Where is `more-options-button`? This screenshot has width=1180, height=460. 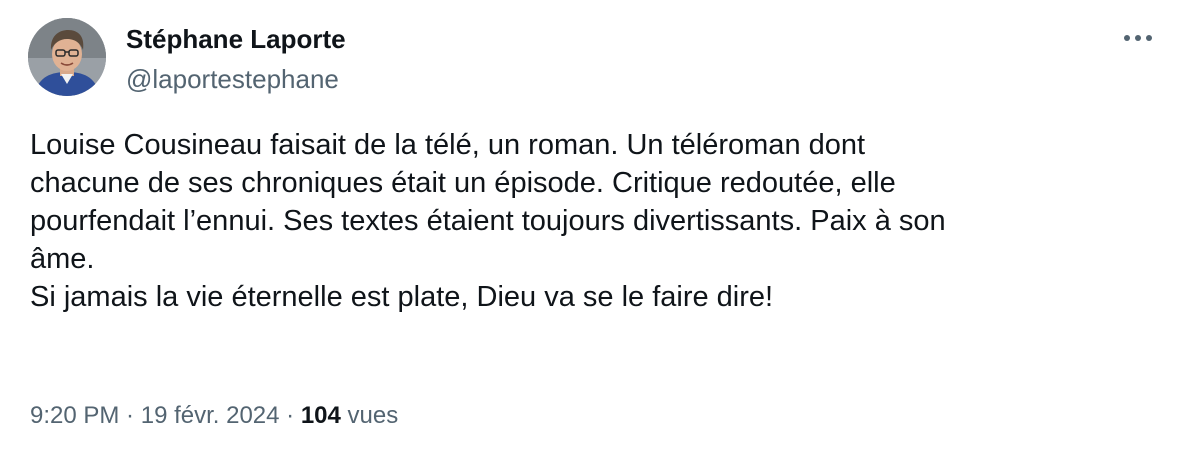 more-options-button is located at coordinates (1138, 38).